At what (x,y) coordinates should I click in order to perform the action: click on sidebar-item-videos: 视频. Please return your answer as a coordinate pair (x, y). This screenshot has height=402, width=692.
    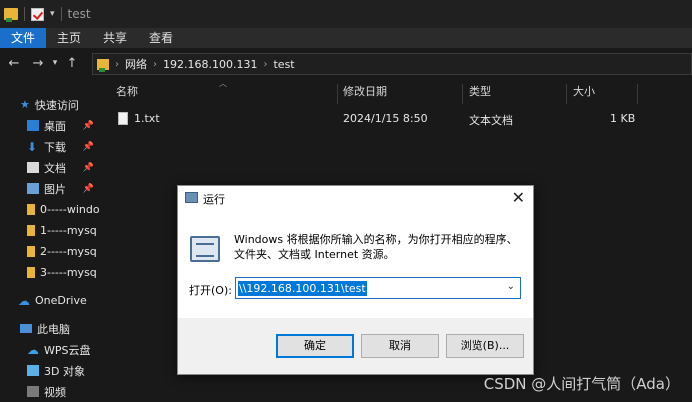
    Looking at the image, I should click on (63, 391).